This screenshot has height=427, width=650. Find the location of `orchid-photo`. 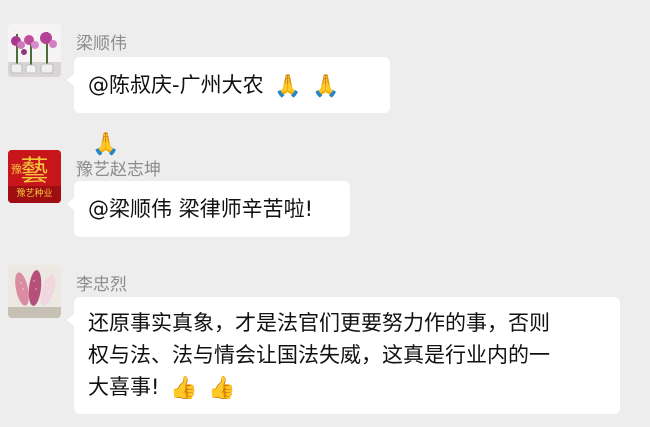

orchid-photo is located at coordinates (34, 50).